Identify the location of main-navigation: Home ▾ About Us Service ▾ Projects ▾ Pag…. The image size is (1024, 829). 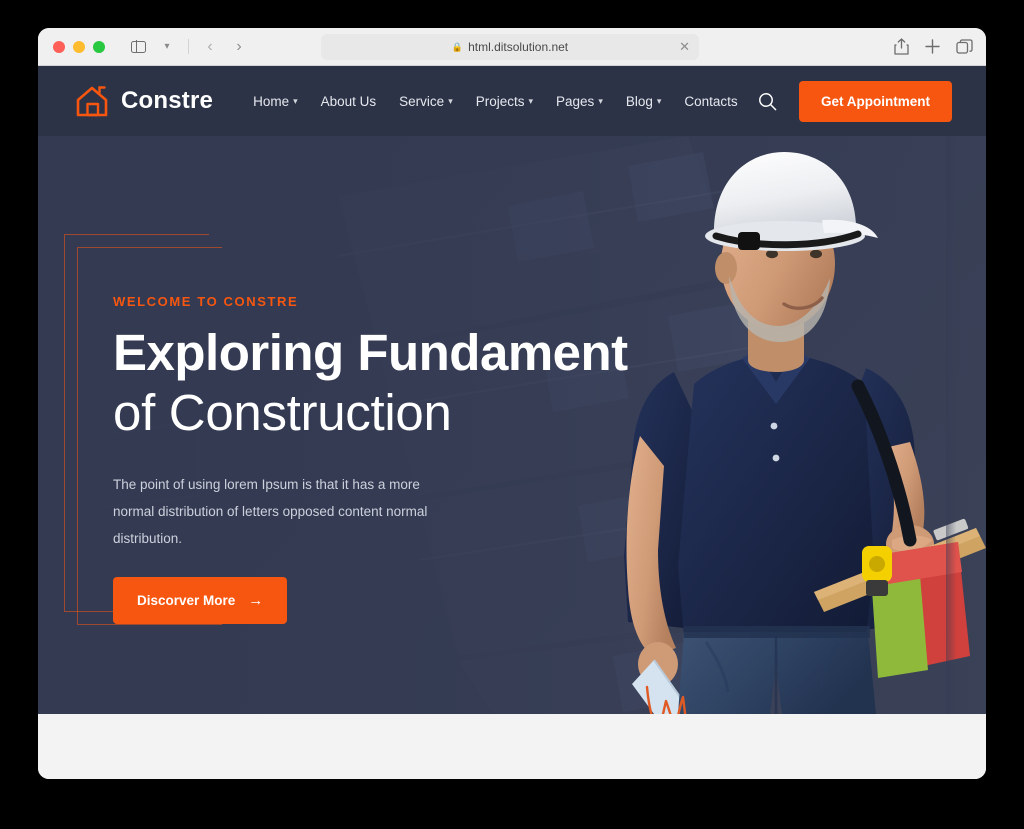
(495, 101).